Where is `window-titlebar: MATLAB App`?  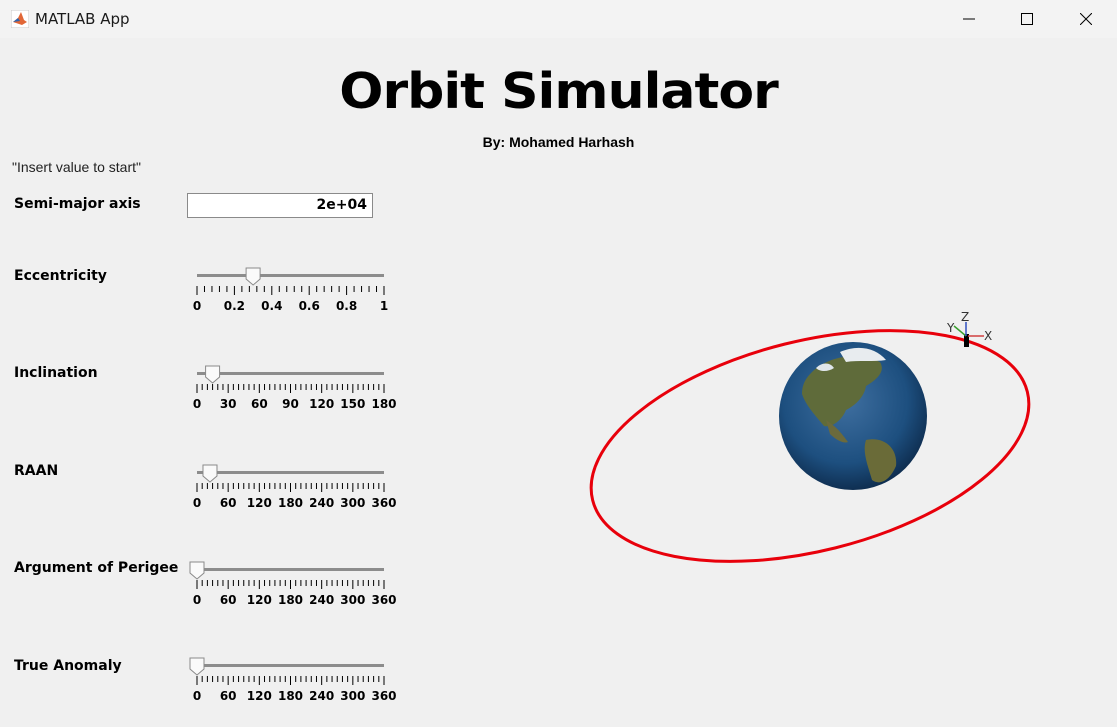
window-titlebar: MATLAB App is located at coordinates (558, 19).